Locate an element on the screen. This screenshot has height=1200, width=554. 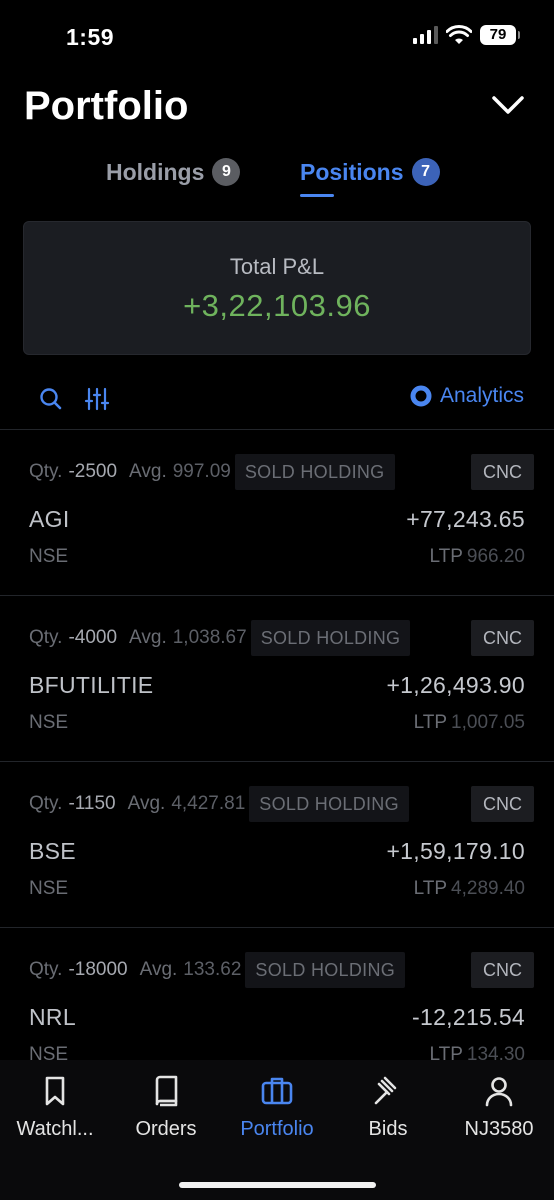
position-avg: 997.09 is located at coordinates (201, 471).